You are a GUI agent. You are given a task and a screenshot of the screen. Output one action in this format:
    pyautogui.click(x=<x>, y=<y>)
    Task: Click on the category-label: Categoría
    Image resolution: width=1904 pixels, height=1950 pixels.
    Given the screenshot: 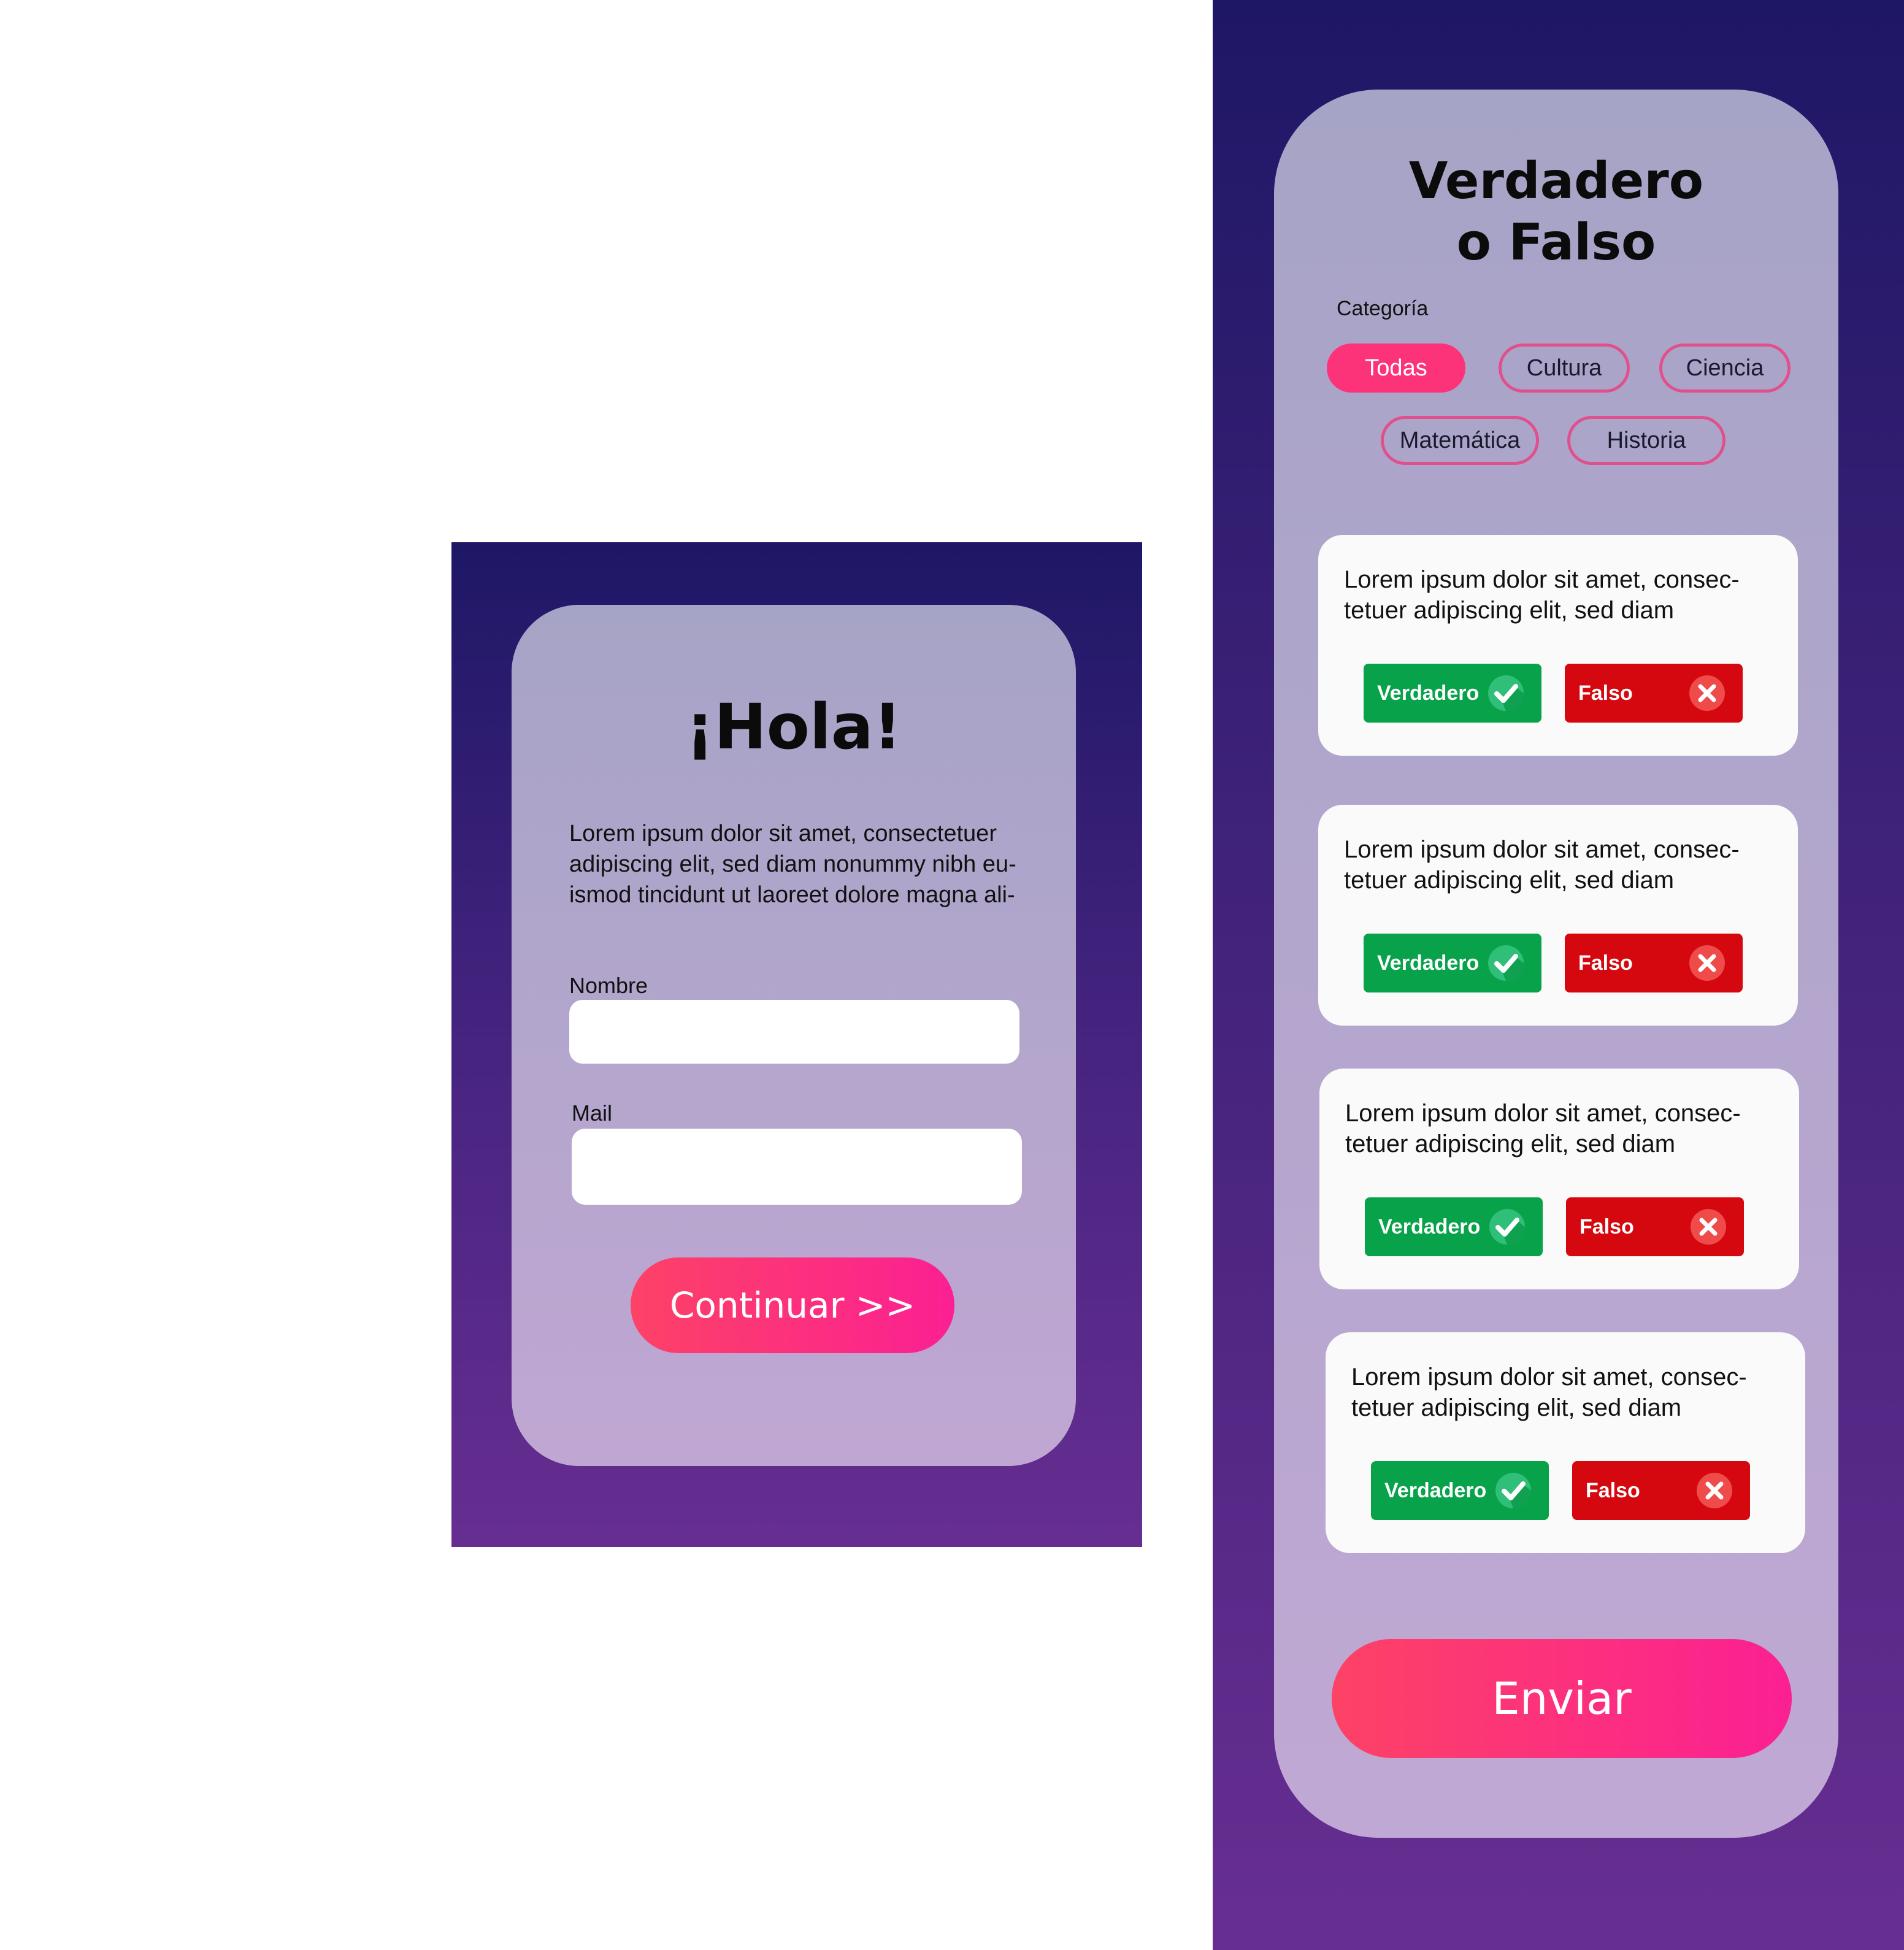 What is the action you would take?
    pyautogui.click(x=1383, y=309)
    